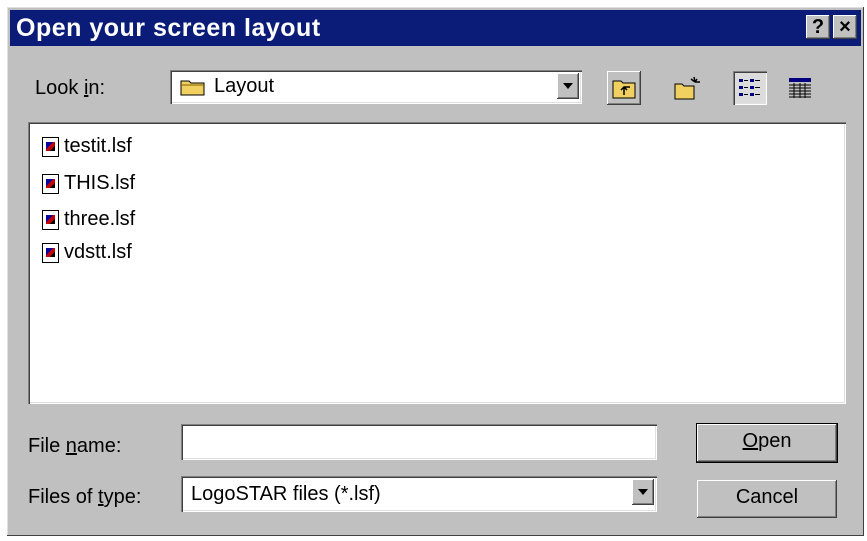 This screenshot has width=867, height=541. What do you see at coordinates (75, 446) in the screenshot?
I see `file-name-label: File name:` at bounding box center [75, 446].